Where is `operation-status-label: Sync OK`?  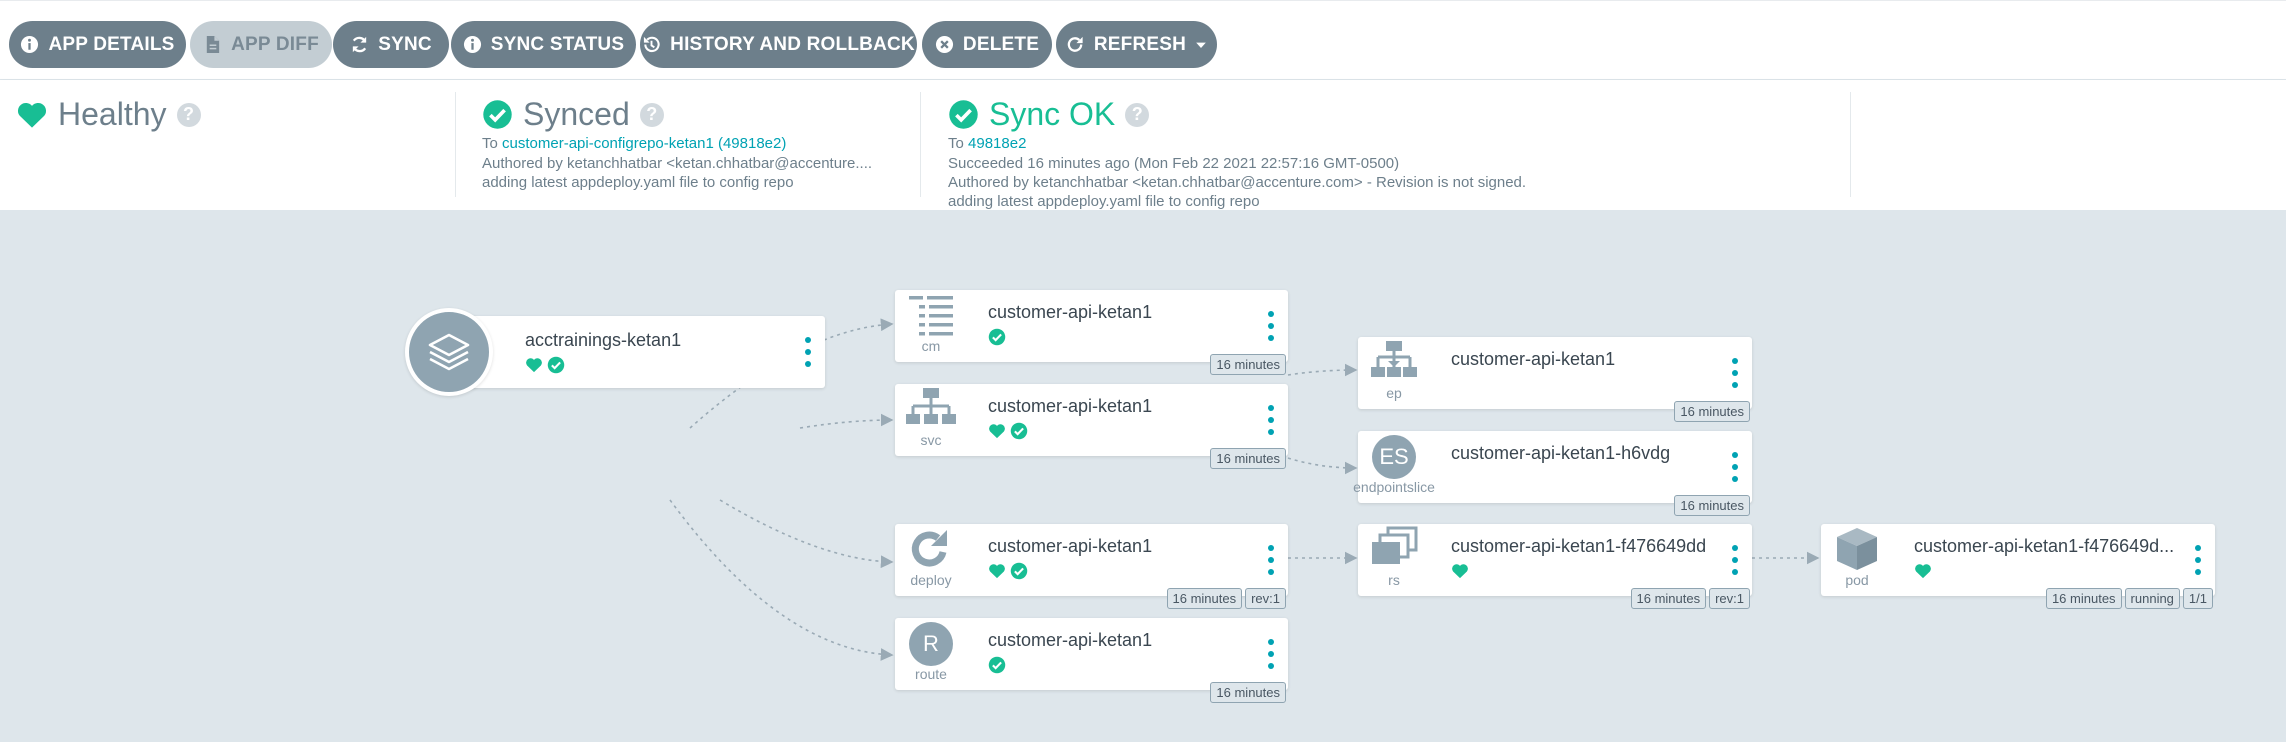 operation-status-label: Sync OK is located at coordinates (1052, 114).